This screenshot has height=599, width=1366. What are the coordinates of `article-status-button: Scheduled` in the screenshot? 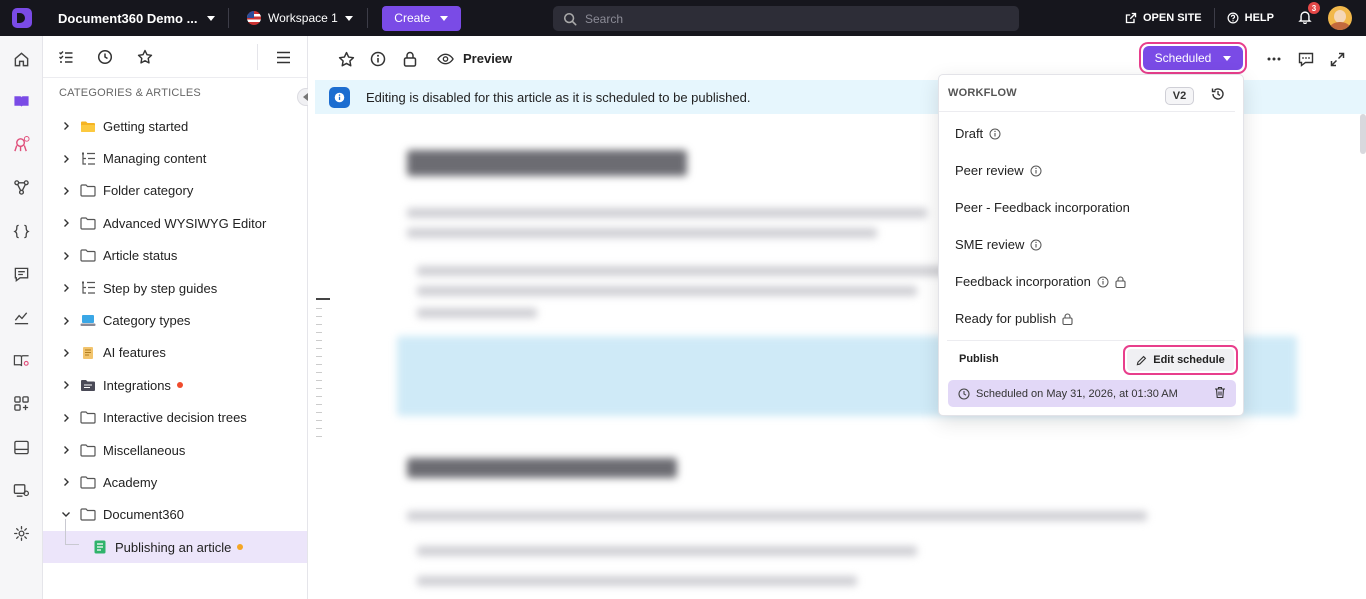 It's located at (1193, 58).